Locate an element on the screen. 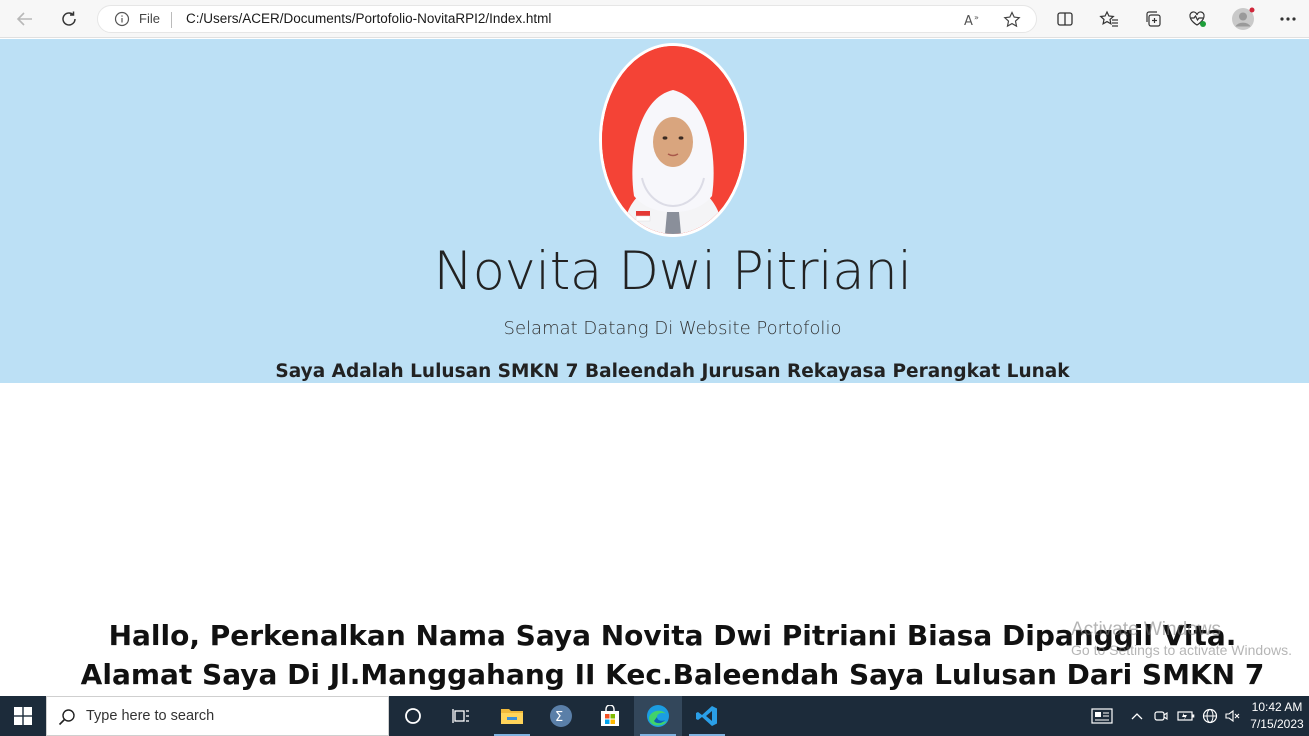  battery-icon is located at coordinates (1186, 716).